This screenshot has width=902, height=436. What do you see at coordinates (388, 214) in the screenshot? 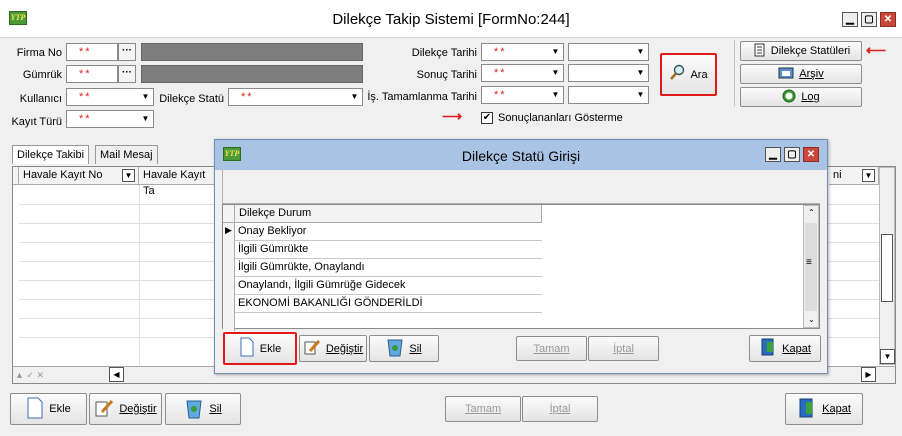
I see `col-header-dilekce-durum: Dilekçe Durum` at bounding box center [388, 214].